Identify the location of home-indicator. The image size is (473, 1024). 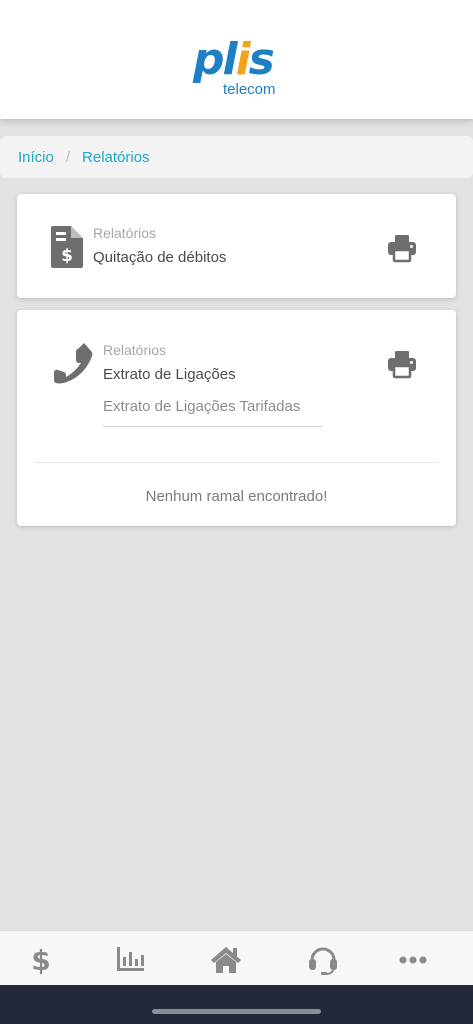
(236, 1011).